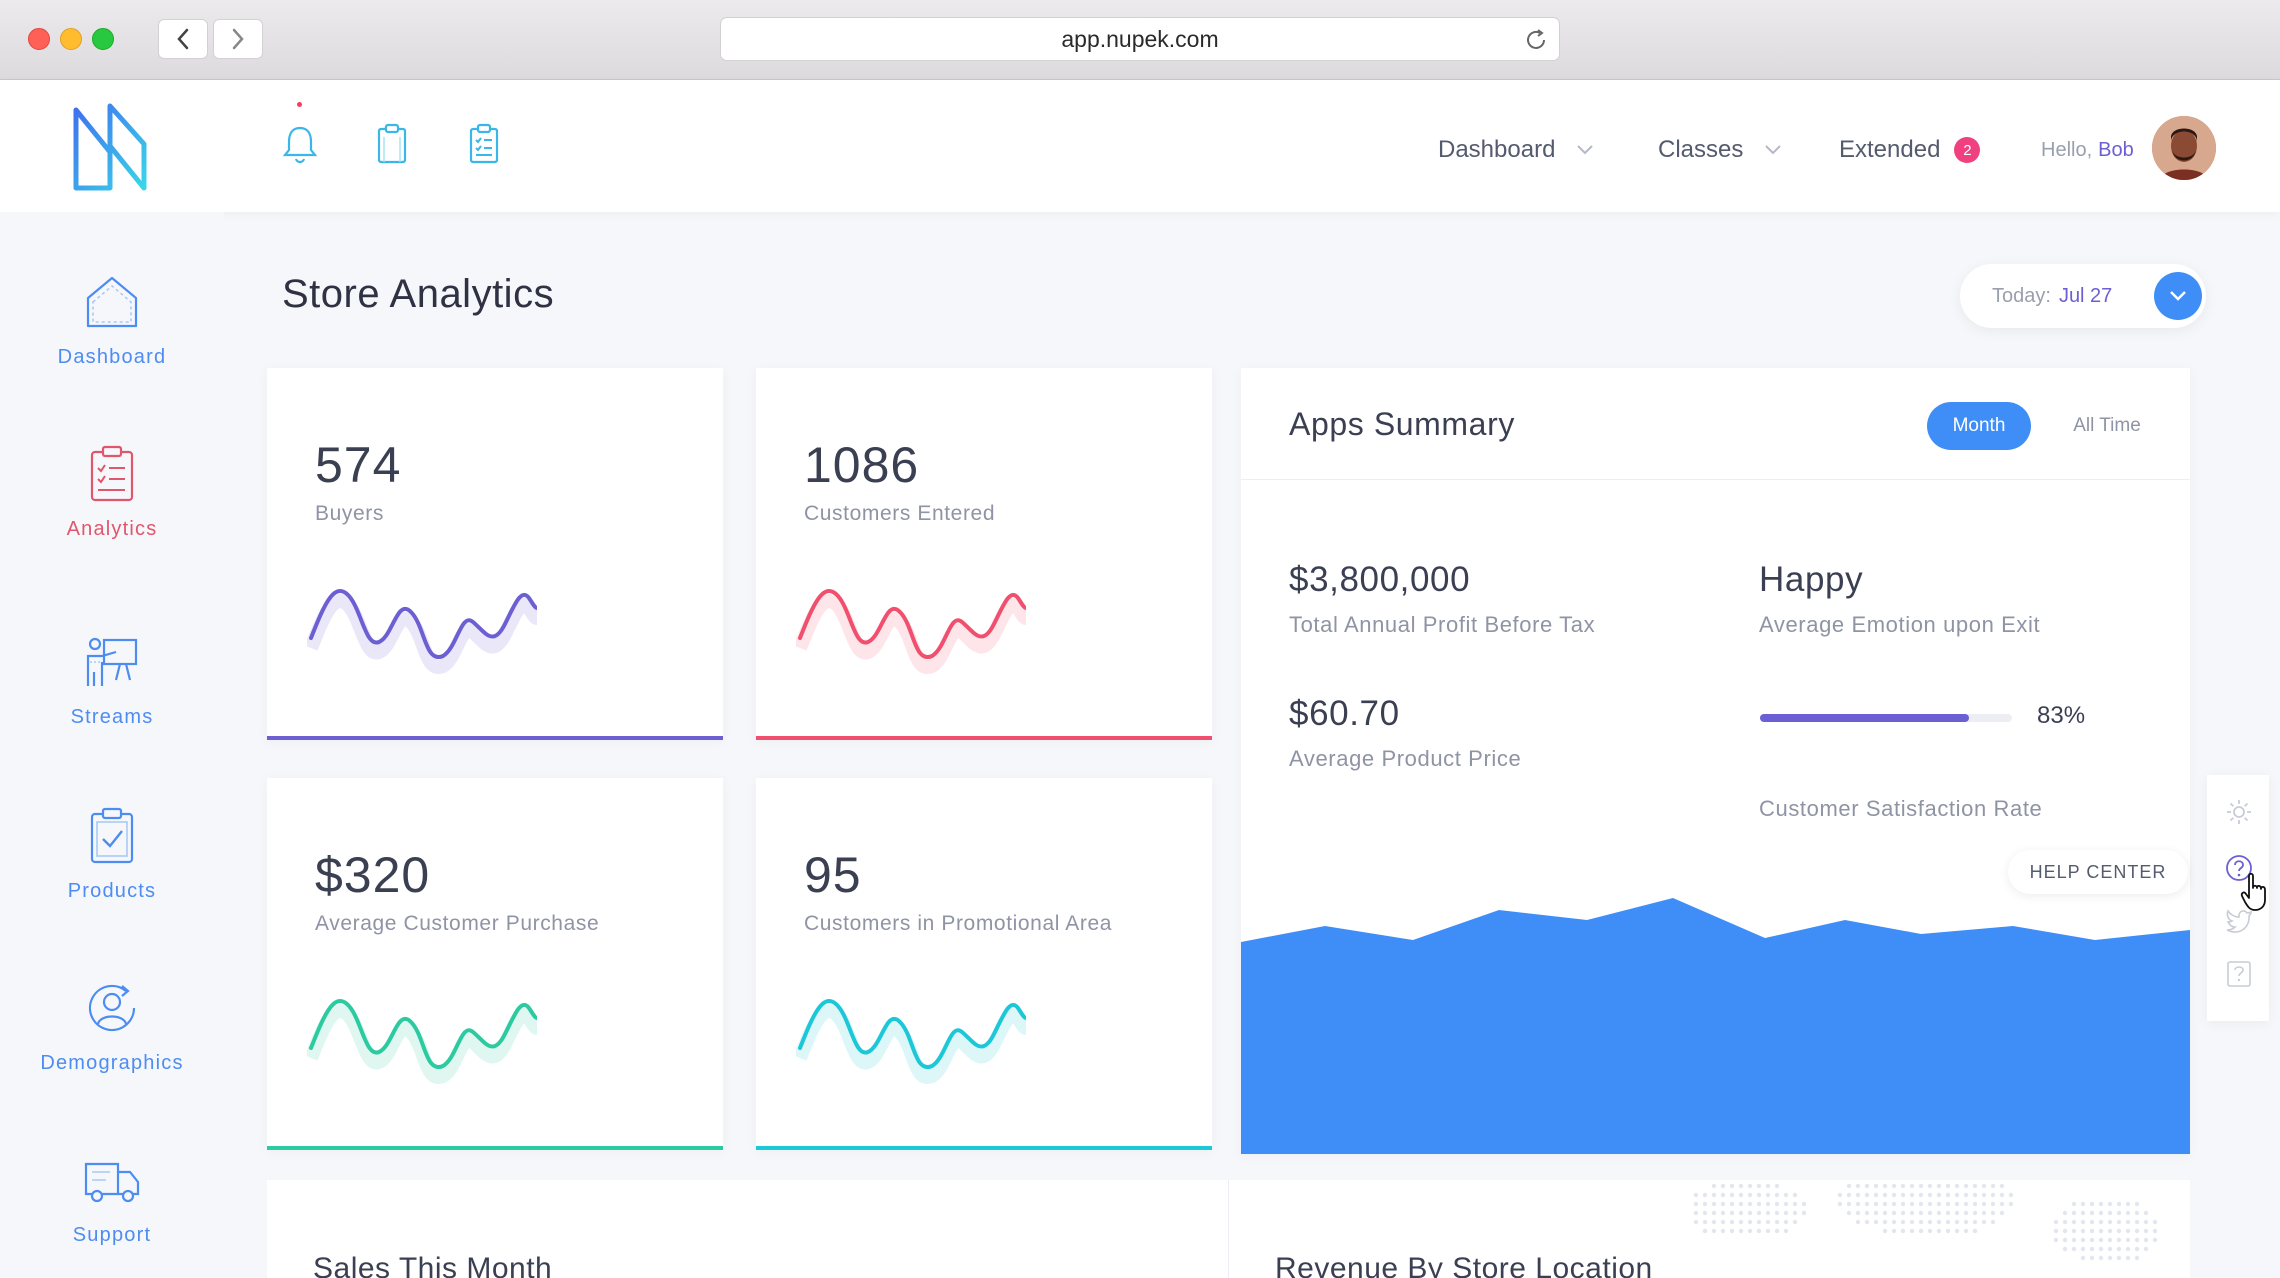  I want to click on nav-dashboard: Dashboard, so click(1516, 150).